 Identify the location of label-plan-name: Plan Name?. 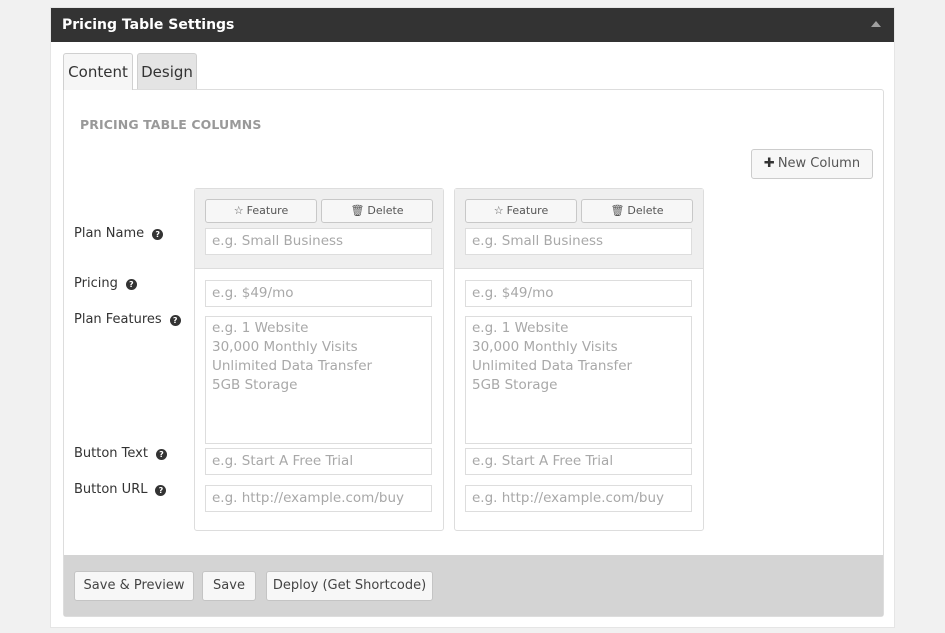
(119, 233).